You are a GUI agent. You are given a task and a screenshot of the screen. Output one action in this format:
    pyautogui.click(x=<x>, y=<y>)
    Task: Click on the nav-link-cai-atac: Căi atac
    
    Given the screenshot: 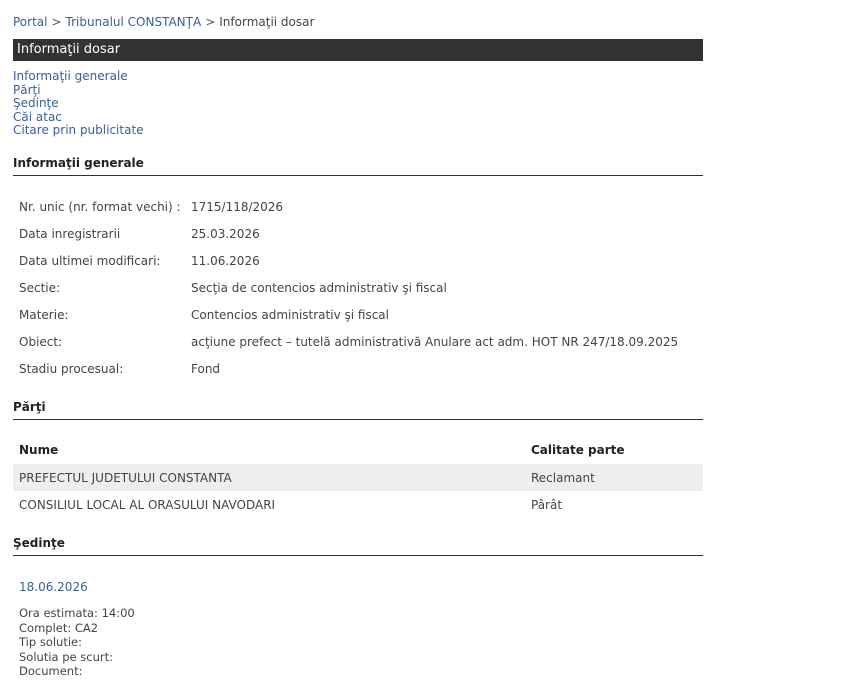 What is the action you would take?
    pyautogui.click(x=78, y=117)
    